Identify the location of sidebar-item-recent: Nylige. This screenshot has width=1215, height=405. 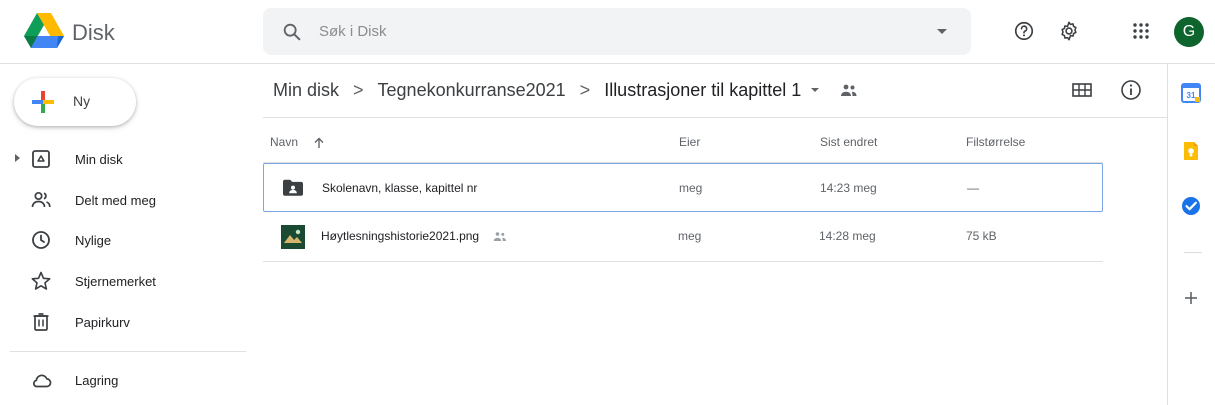
(124, 240).